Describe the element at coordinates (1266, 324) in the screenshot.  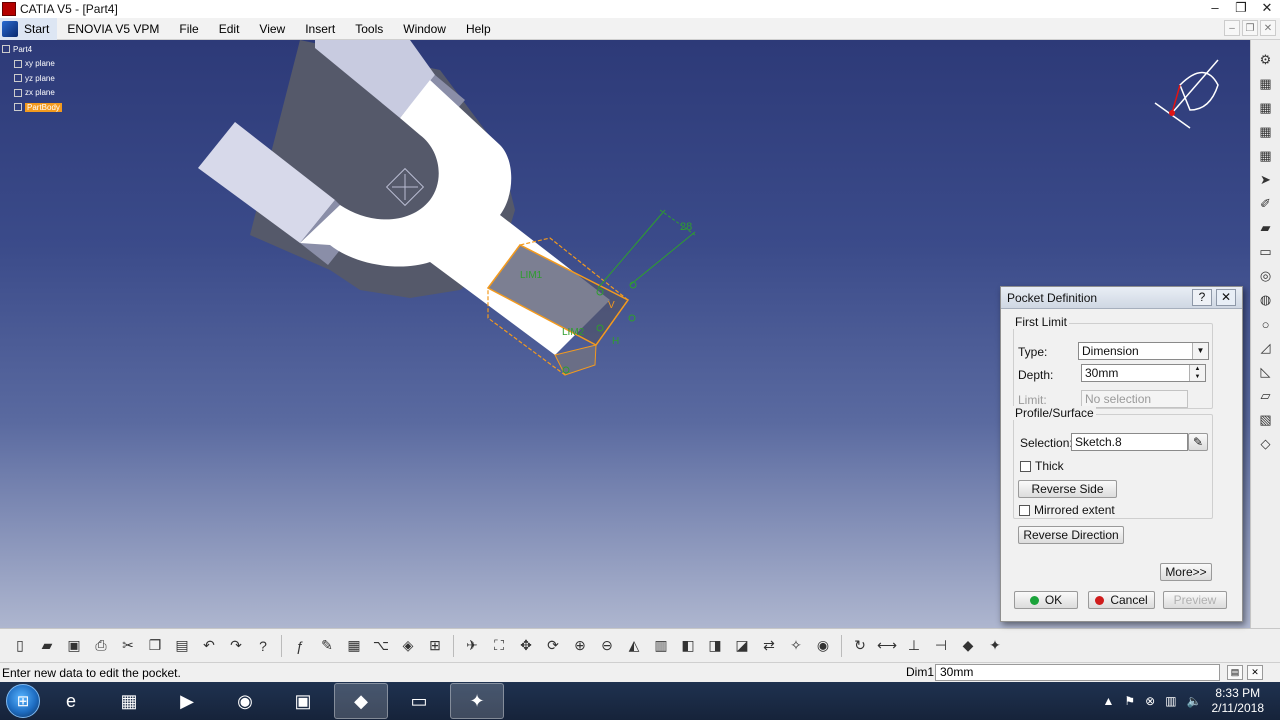
I see `hole-icon: ○` at that location.